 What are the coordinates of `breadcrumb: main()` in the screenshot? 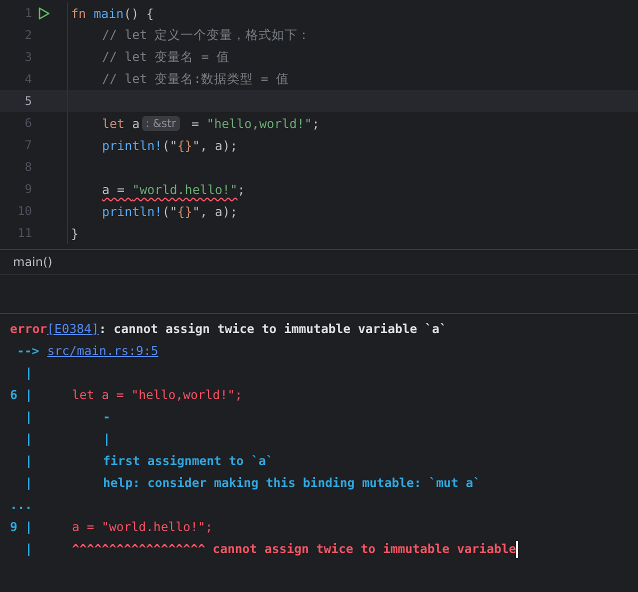 It's located at (32, 262).